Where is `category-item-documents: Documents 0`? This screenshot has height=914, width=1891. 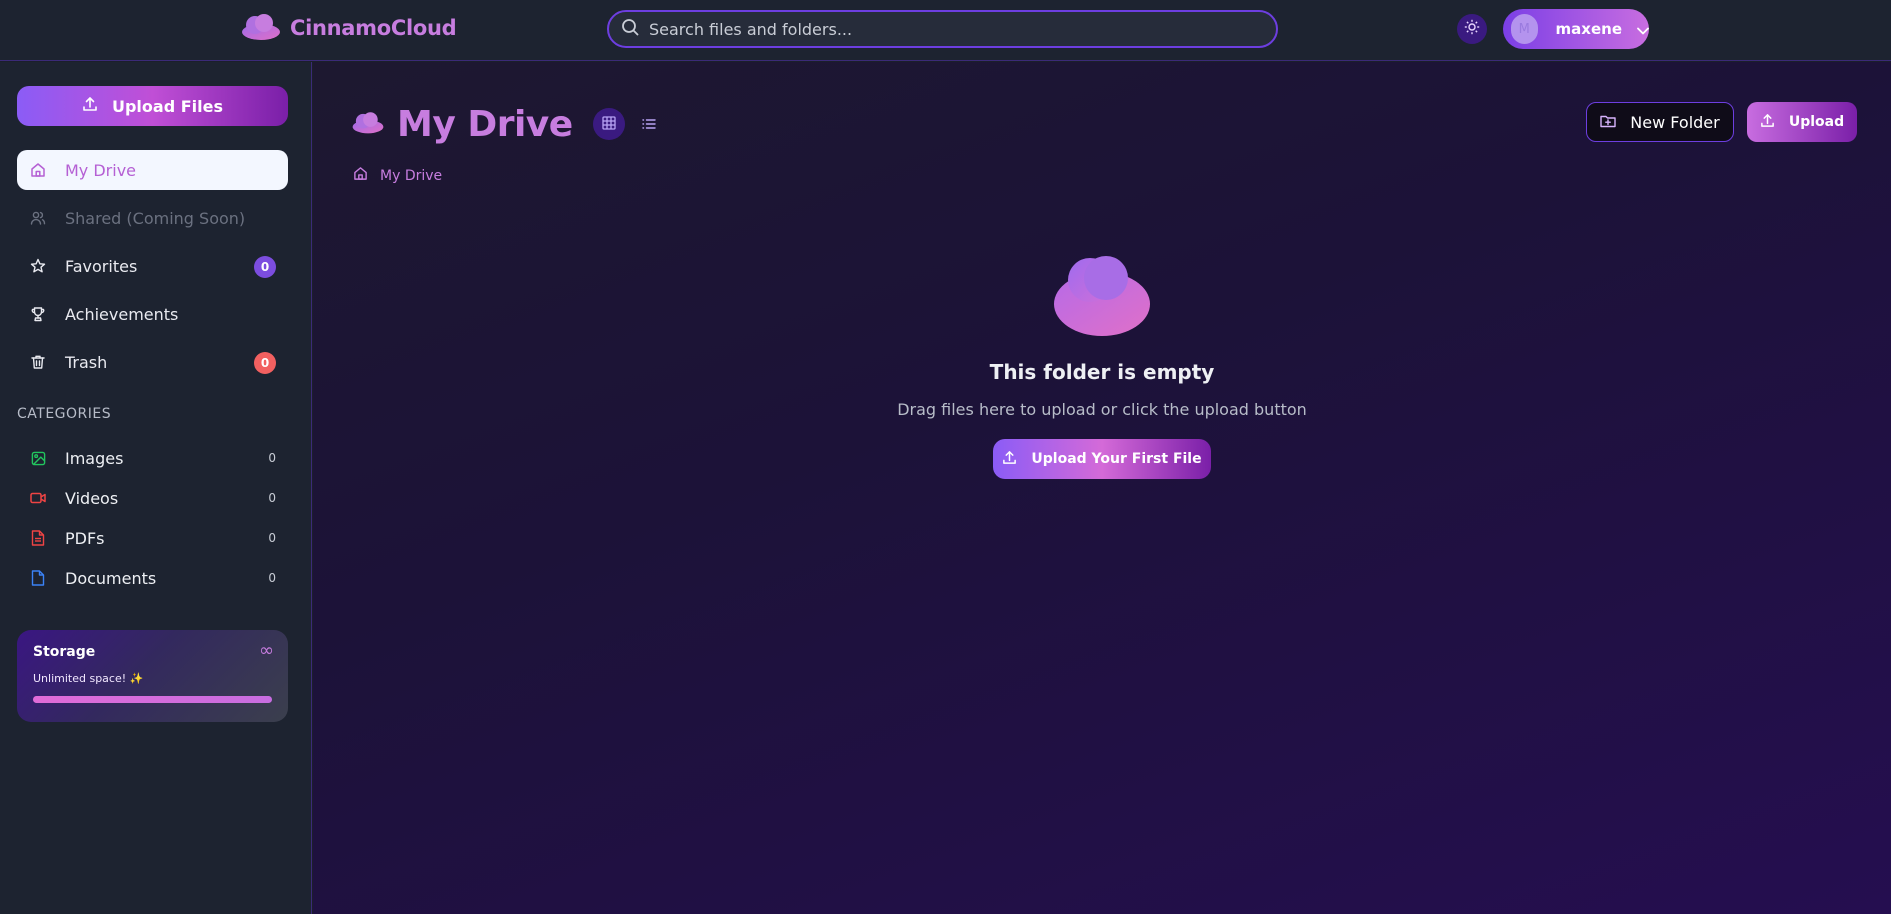 category-item-documents: Documents 0 is located at coordinates (152, 578).